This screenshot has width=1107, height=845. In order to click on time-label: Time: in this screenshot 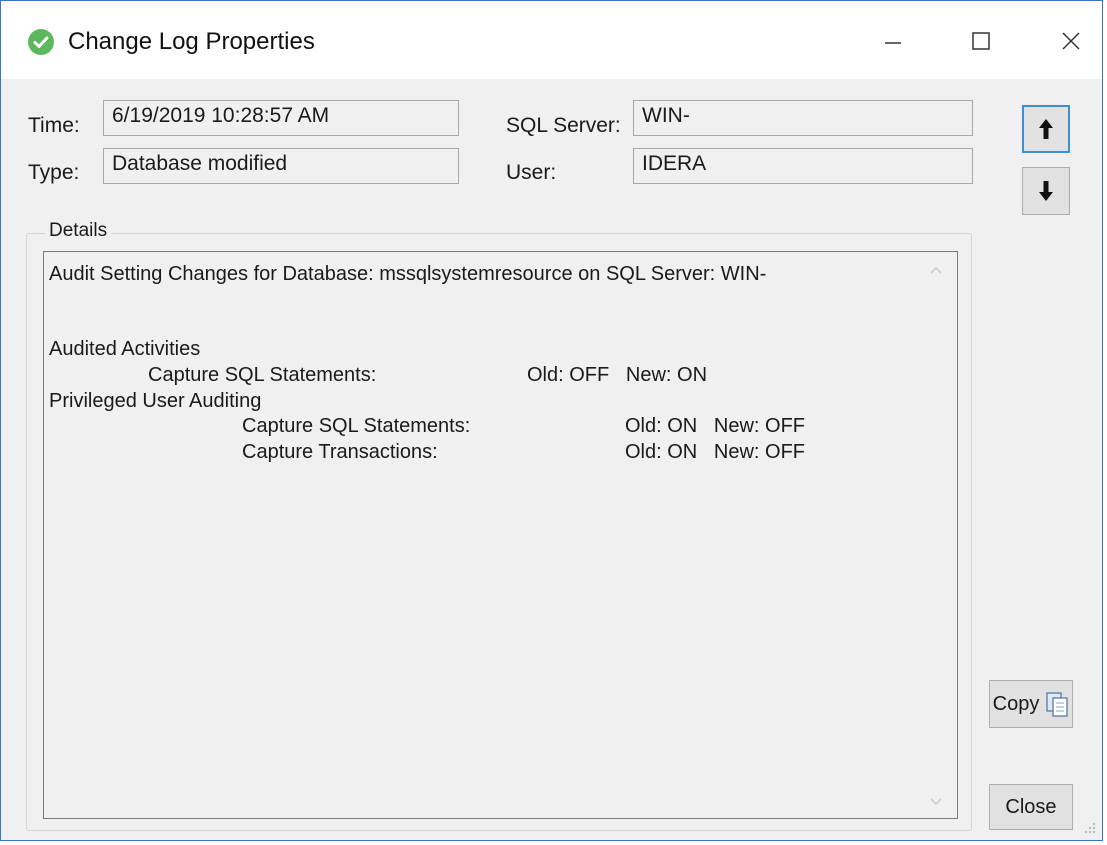, I will do `click(54, 125)`.